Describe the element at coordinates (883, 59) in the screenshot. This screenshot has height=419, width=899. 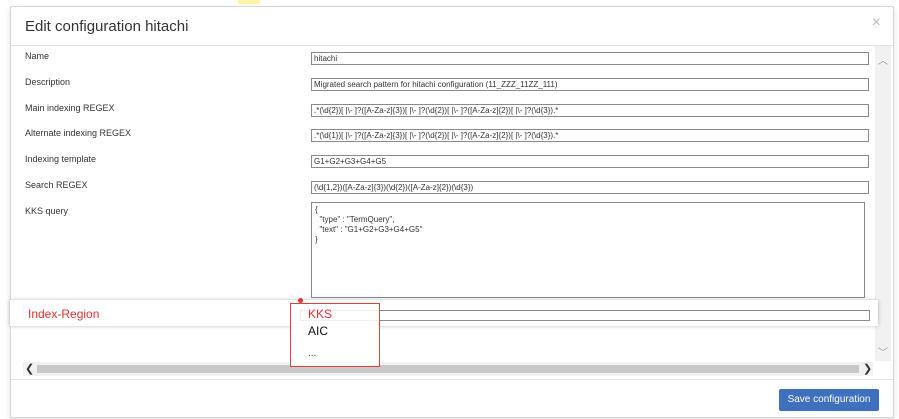
I see `scroll-up-icon: ︿` at that location.